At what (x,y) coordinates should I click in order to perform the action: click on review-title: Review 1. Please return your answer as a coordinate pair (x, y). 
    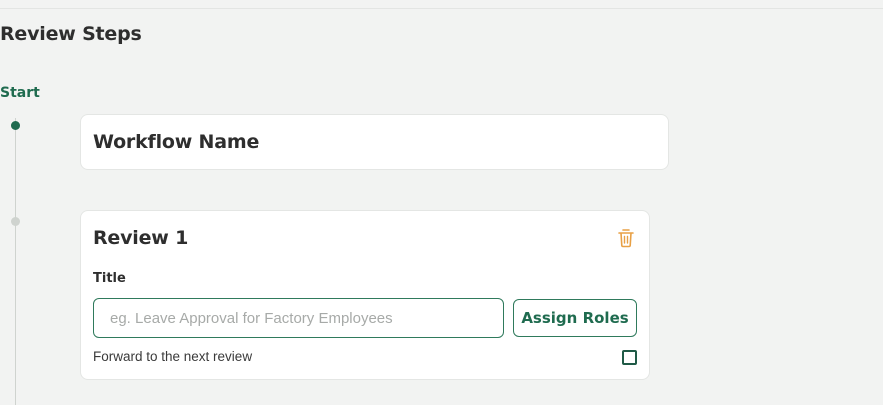
    Looking at the image, I should click on (141, 238).